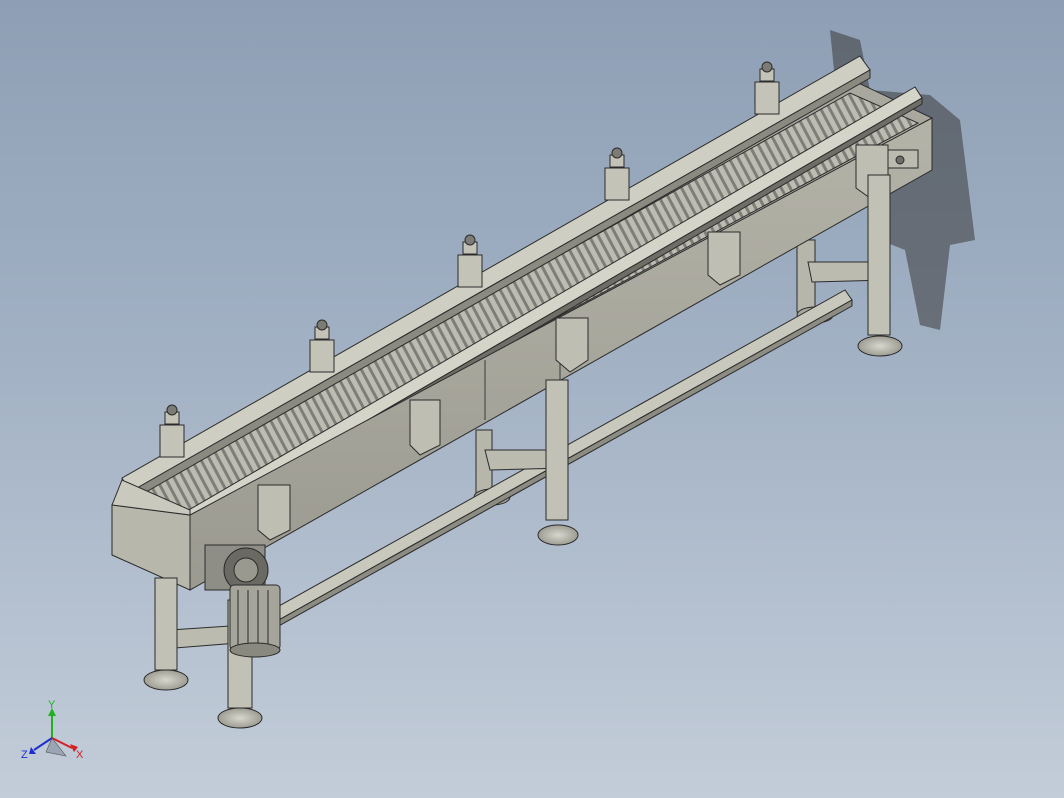 This screenshot has width=1064, height=798. I want to click on z-label: Z, so click(24, 755).